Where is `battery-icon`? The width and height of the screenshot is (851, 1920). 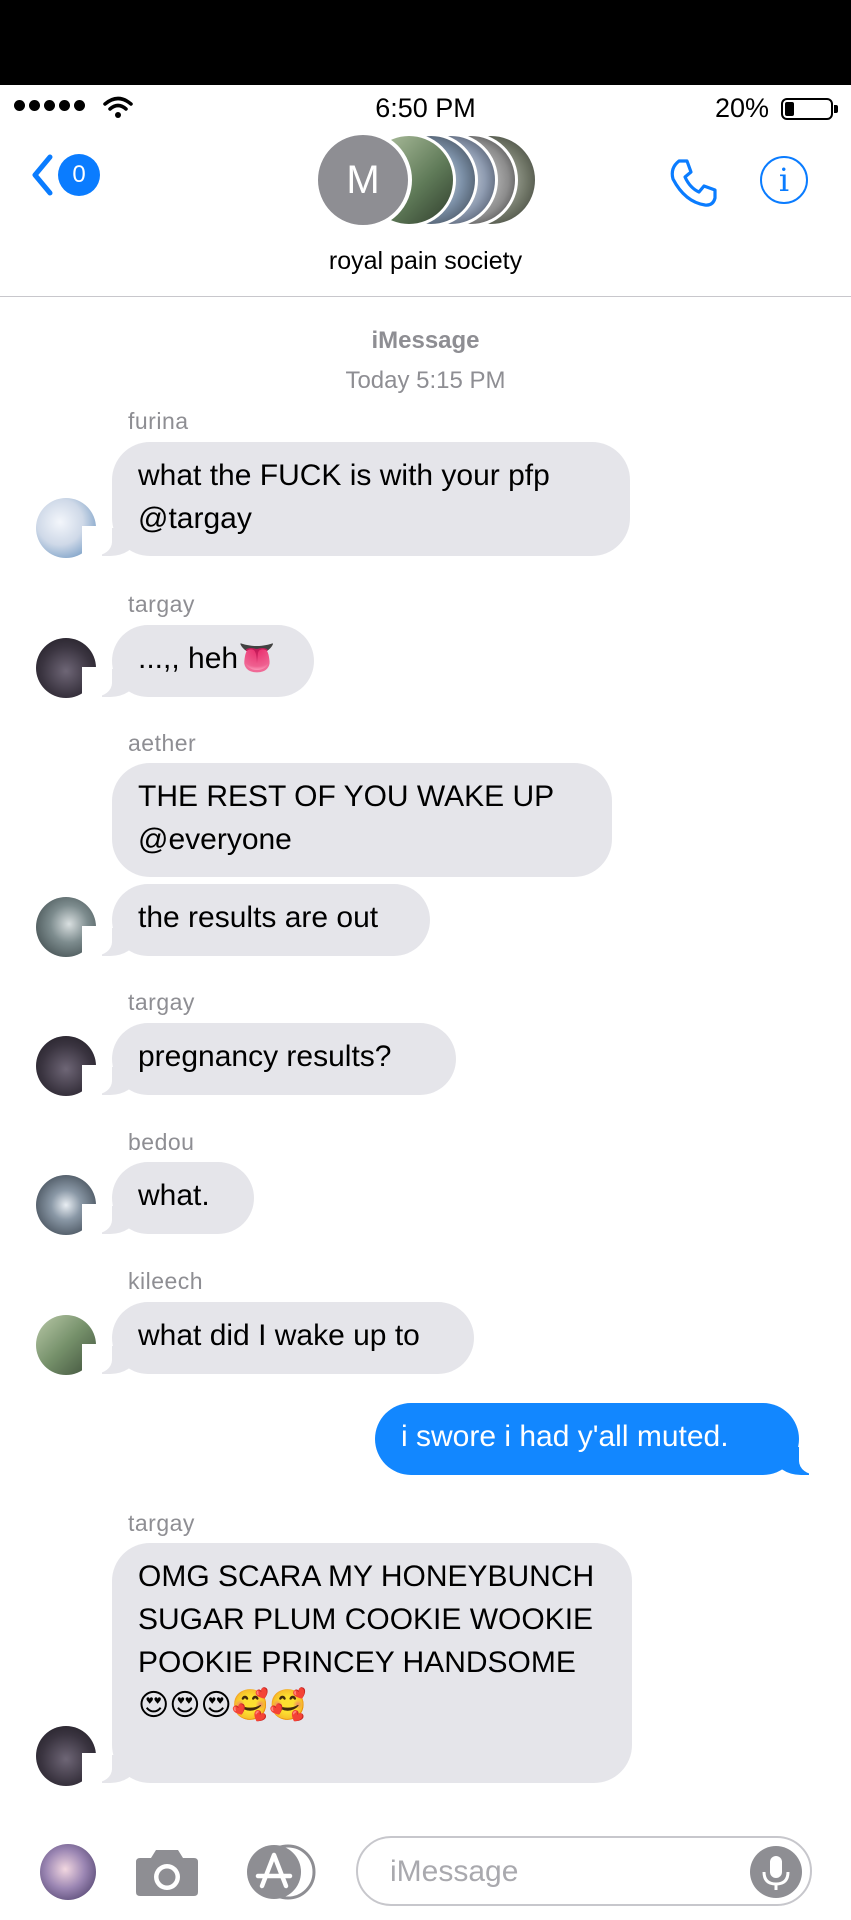
battery-icon is located at coordinates (809, 109).